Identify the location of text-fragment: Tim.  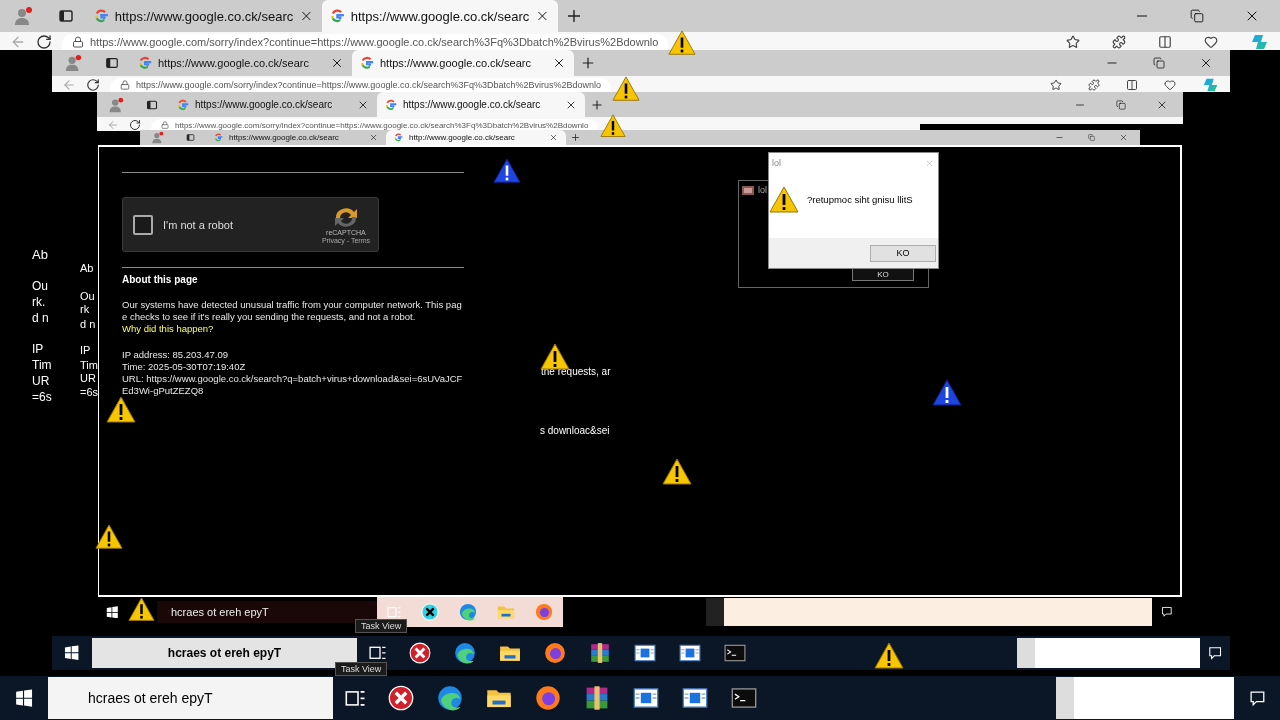
(42, 365).